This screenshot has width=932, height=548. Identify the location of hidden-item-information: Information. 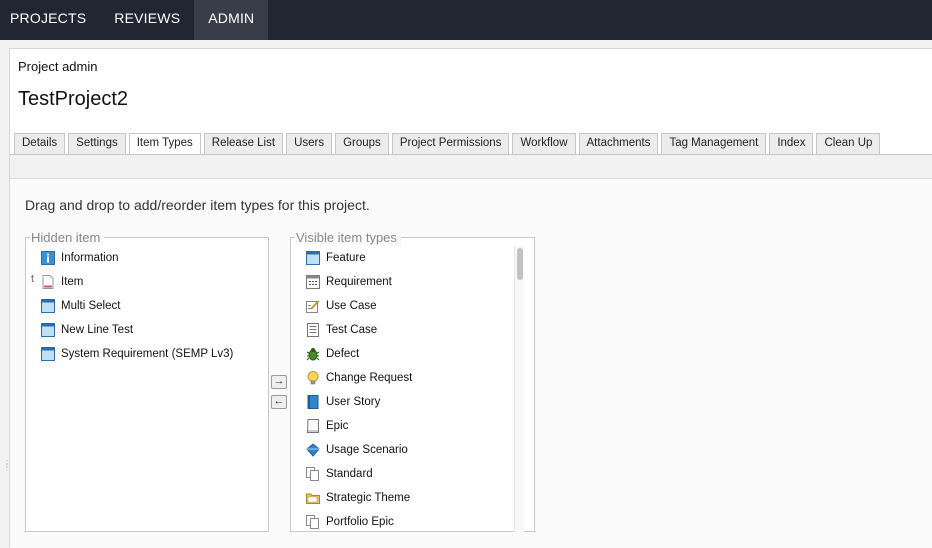
(80, 258).